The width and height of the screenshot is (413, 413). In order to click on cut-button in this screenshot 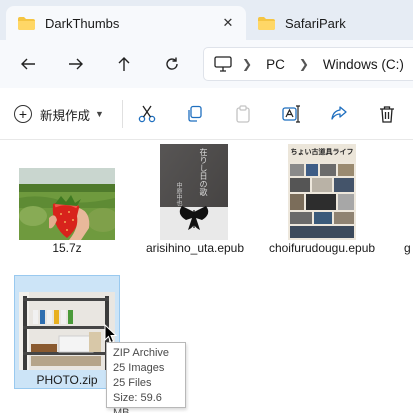, I will do `click(147, 114)`.